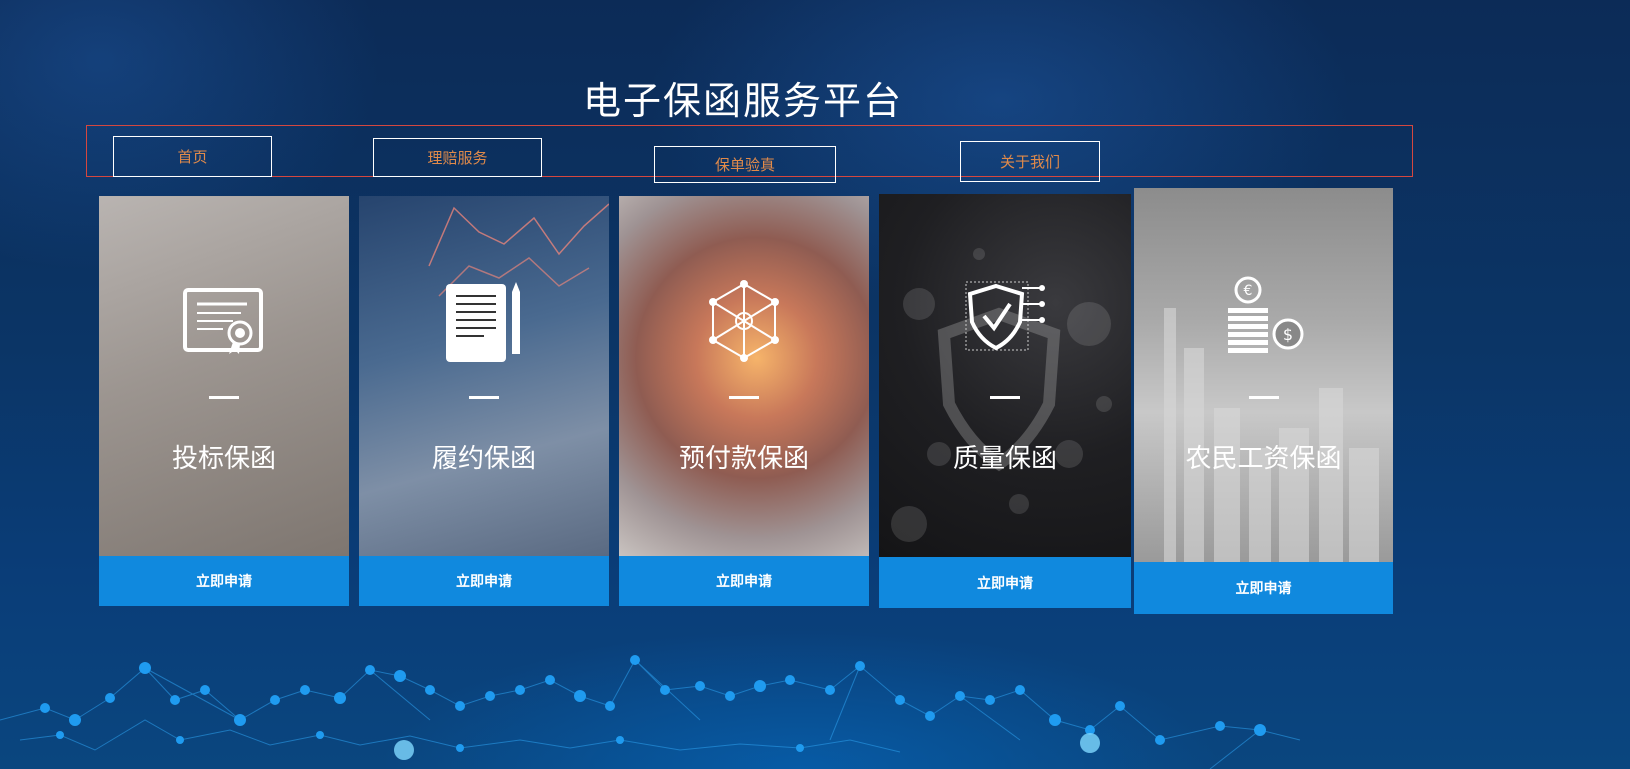 The image size is (1630, 769). What do you see at coordinates (743, 458) in the screenshot?
I see `card-title: 预付款保函` at bounding box center [743, 458].